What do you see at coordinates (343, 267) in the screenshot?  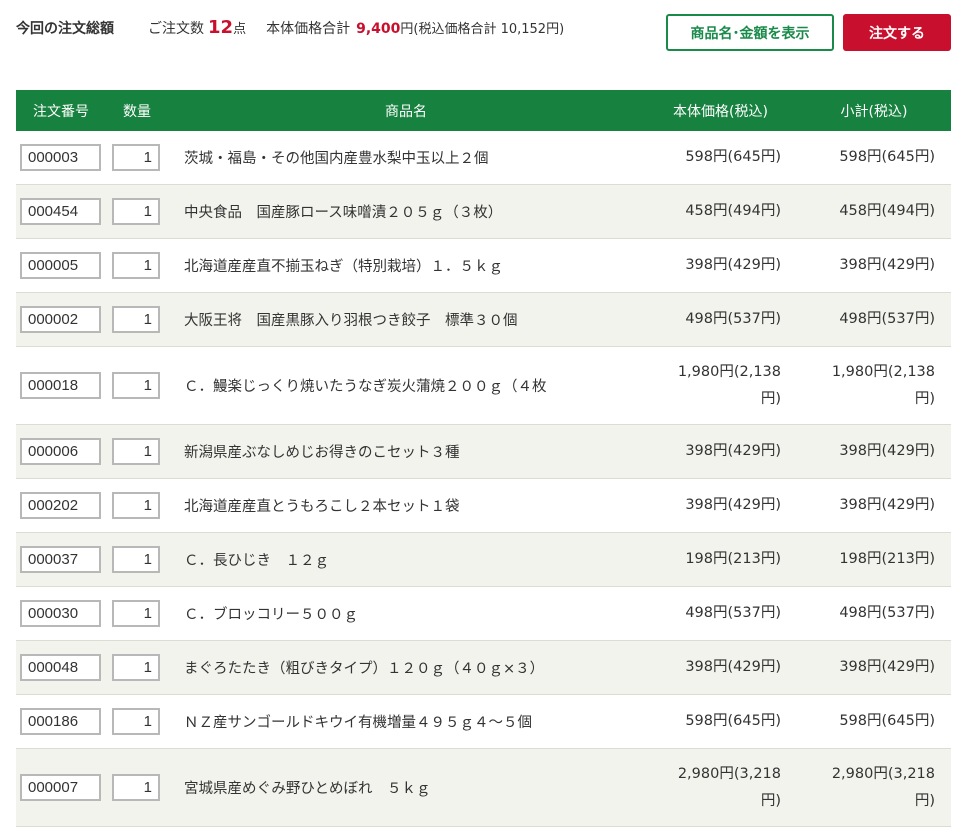 I see `product-name: 北海道産産直不揃玉ねぎ（特別栽培）１．５ｋｇ` at bounding box center [343, 267].